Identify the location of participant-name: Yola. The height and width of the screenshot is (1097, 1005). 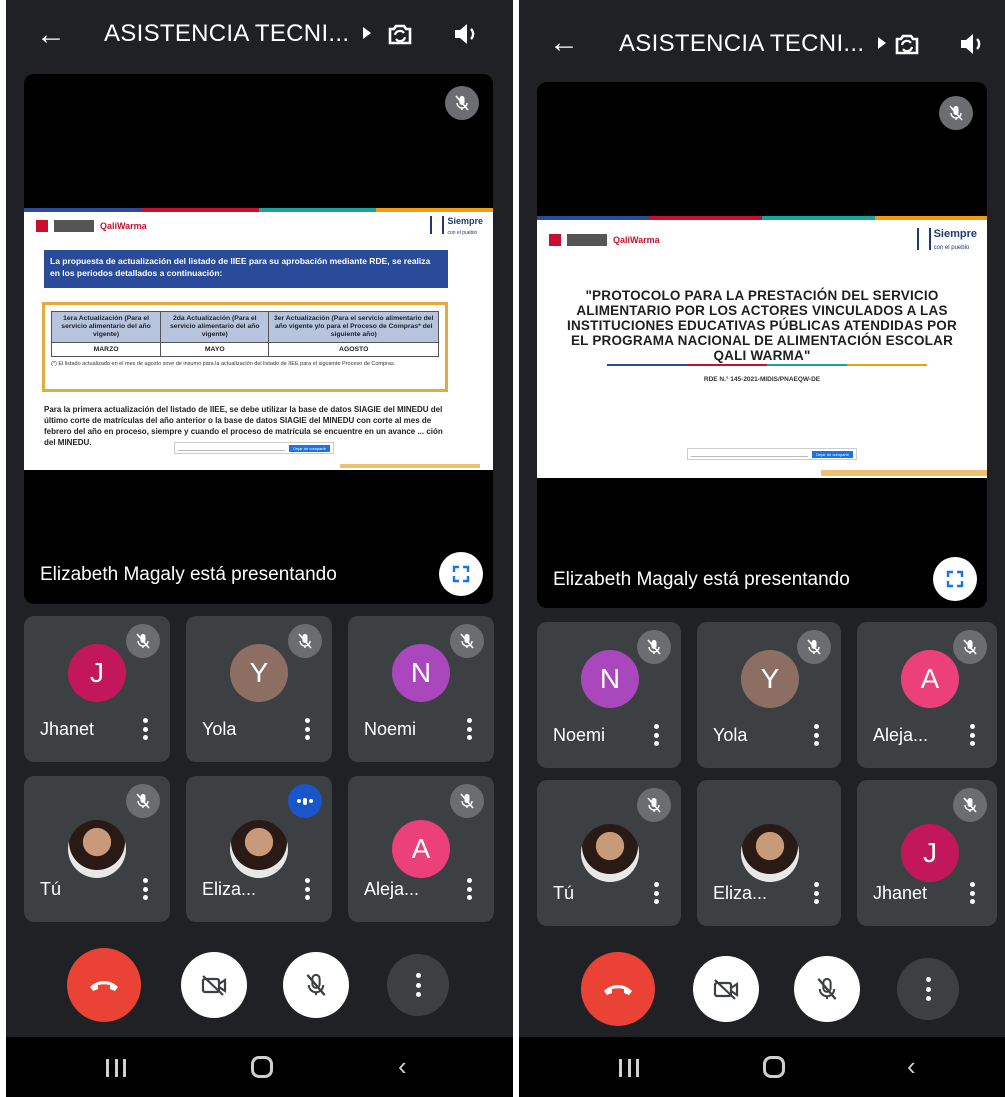
(219, 729).